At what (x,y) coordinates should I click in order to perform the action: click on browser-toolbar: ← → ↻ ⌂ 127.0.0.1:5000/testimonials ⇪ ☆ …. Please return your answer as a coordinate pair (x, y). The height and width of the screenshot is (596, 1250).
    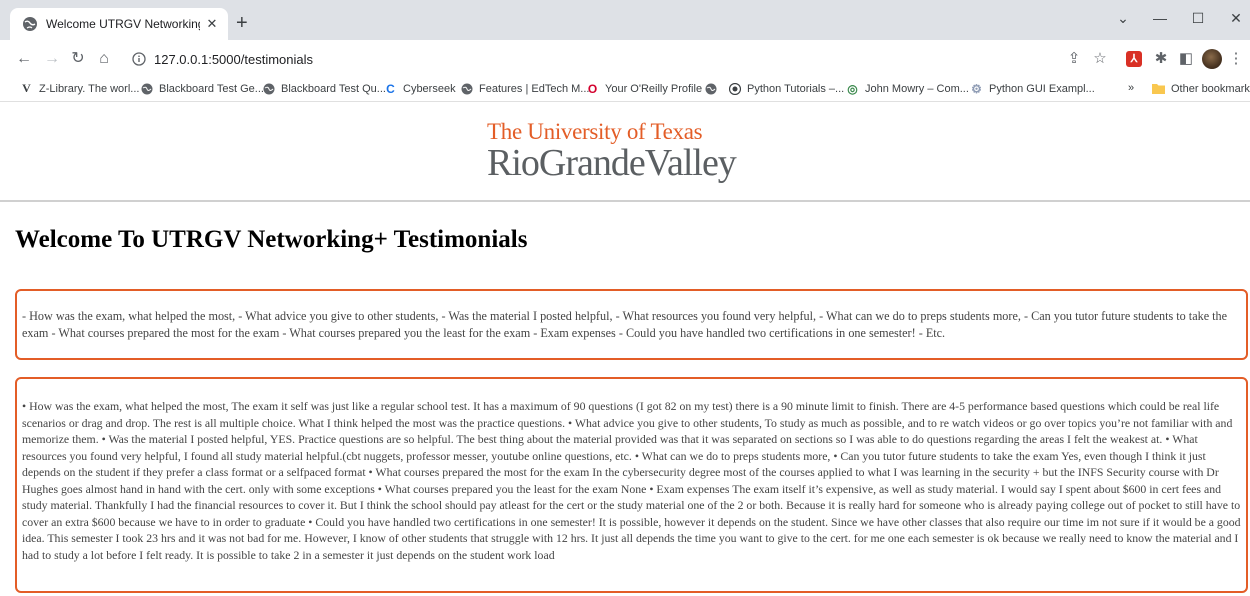
    Looking at the image, I should click on (625, 59).